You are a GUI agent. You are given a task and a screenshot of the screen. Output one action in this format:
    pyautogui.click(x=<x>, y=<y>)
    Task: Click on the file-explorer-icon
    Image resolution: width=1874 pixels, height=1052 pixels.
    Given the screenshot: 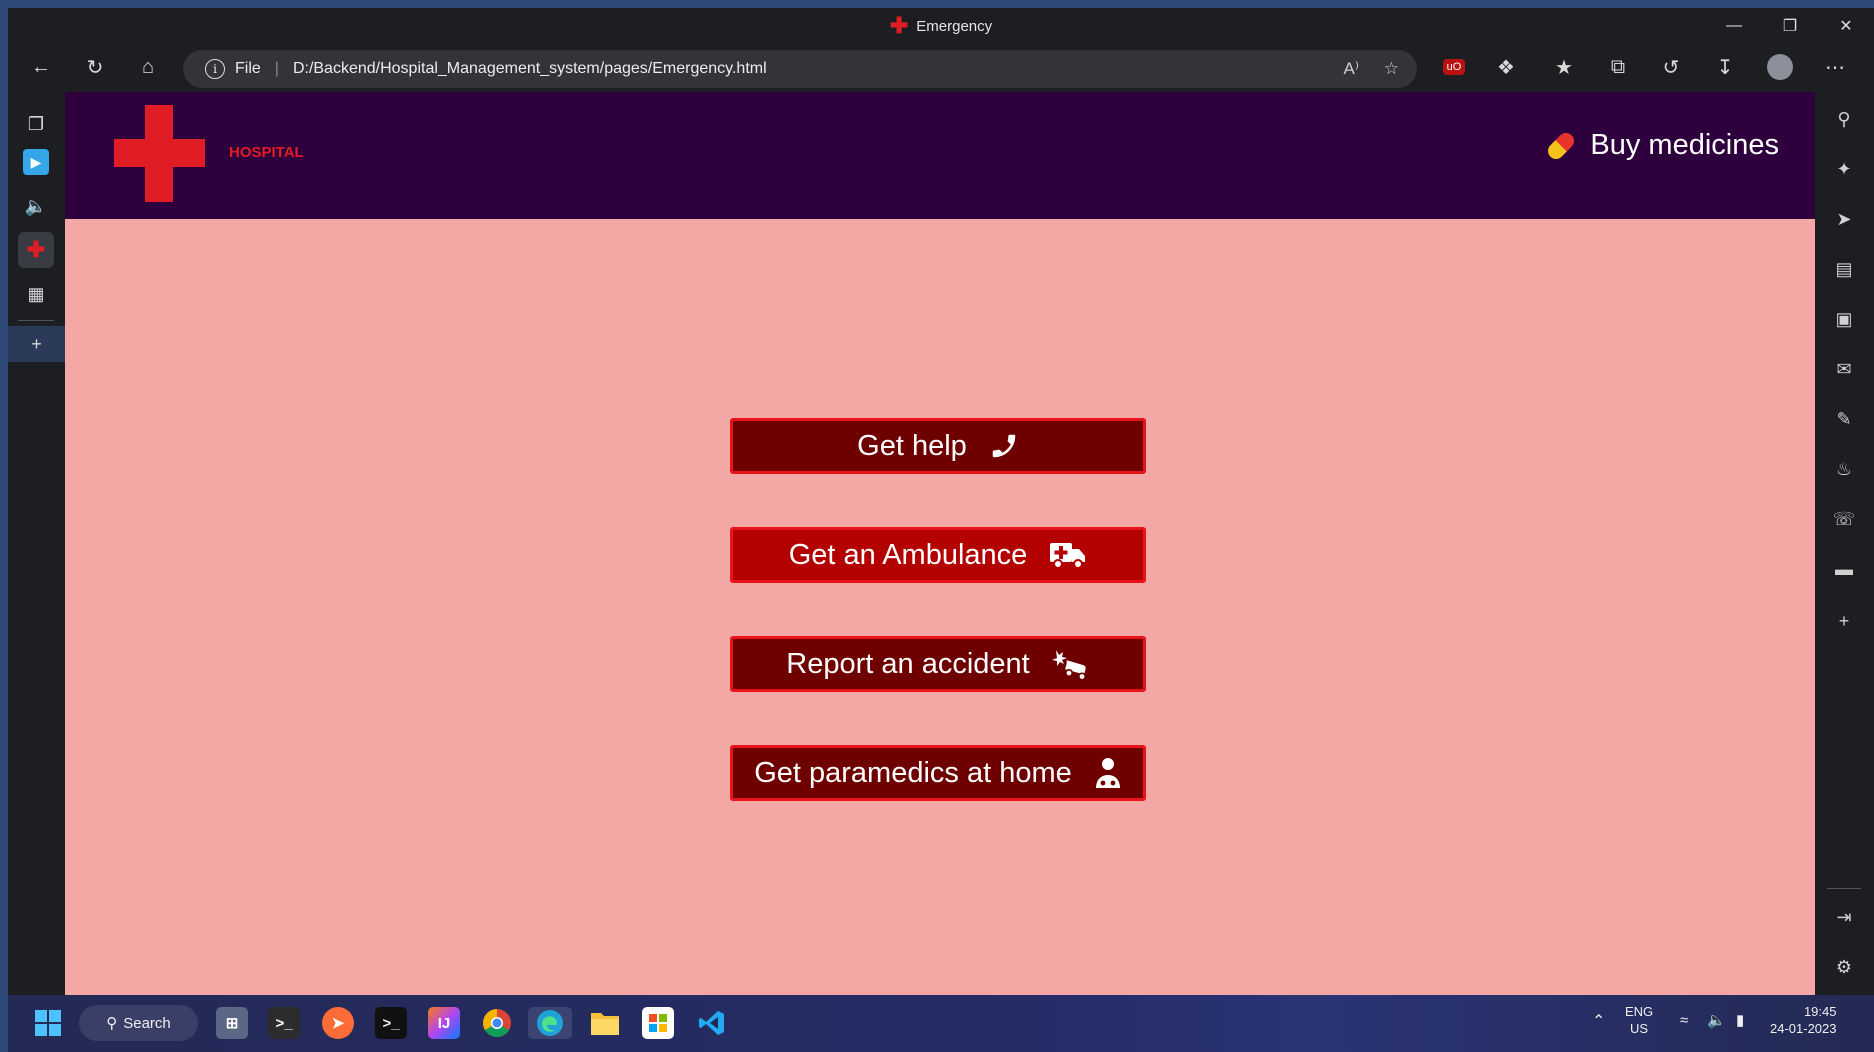 What is the action you would take?
    pyautogui.click(x=605, y=1023)
    